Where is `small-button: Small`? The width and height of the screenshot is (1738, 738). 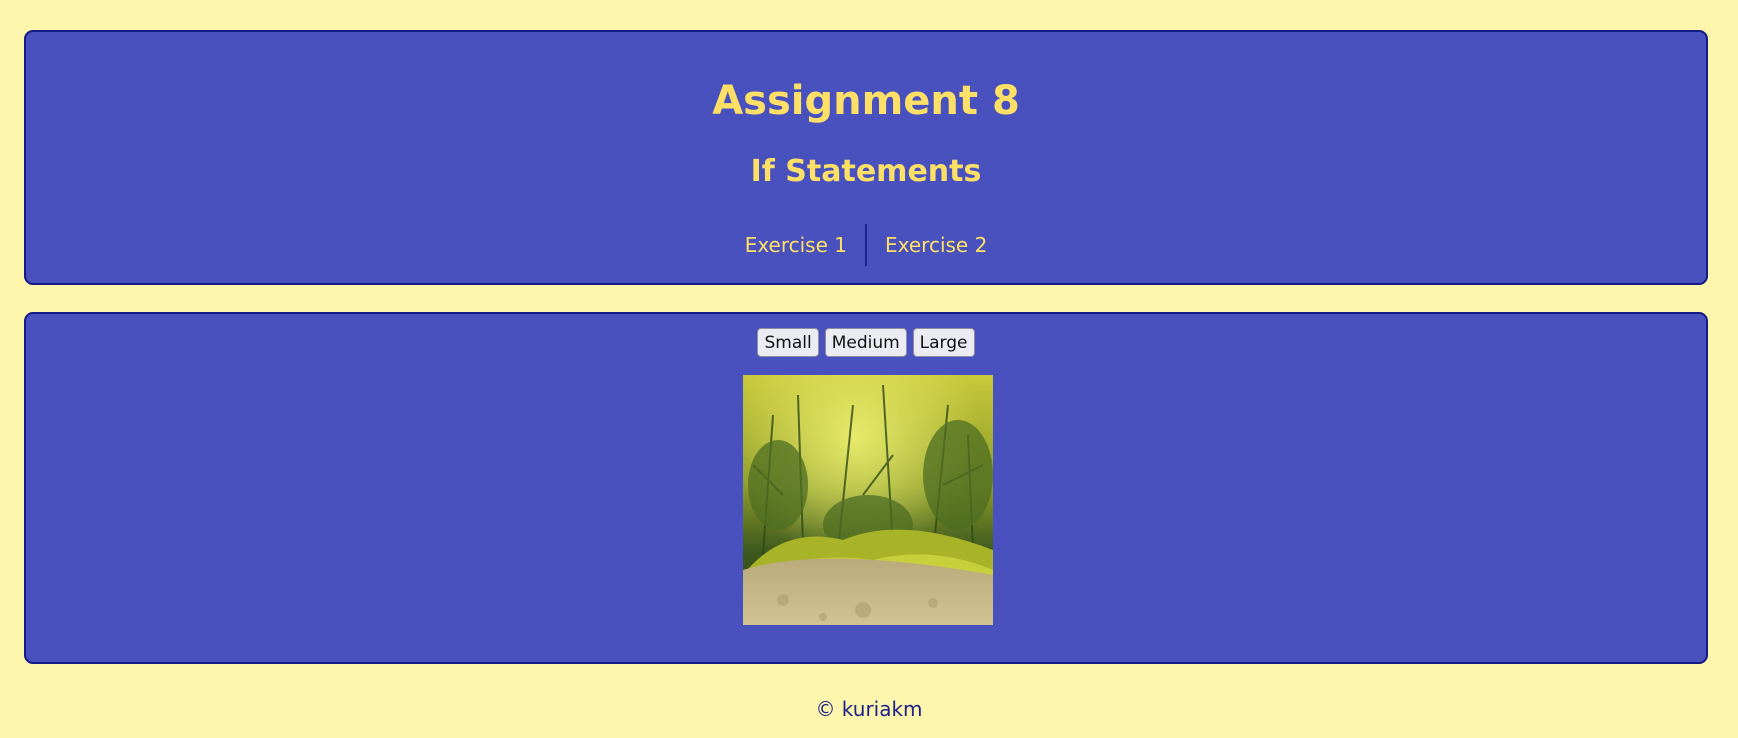
small-button: Small is located at coordinates (788, 342).